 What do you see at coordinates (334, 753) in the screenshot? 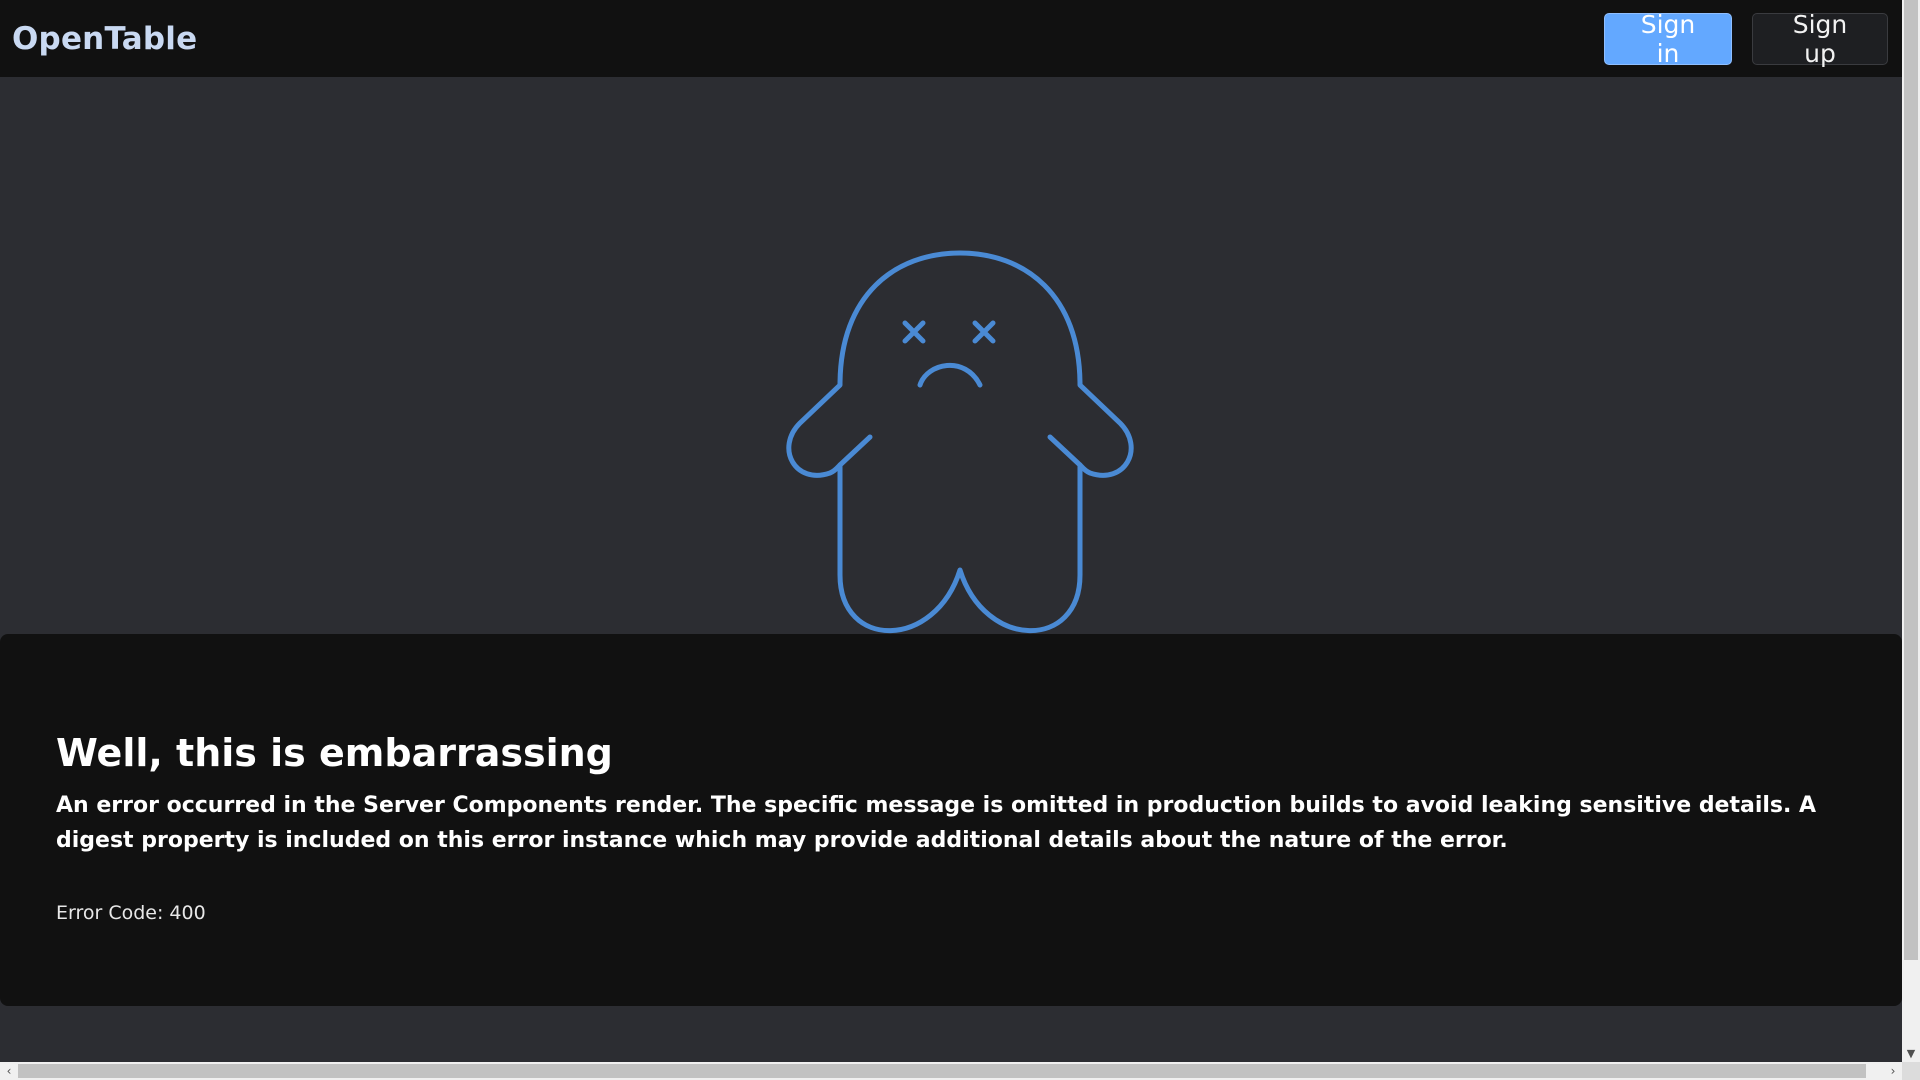
I see `error-title: Well, this is embarrassing` at bounding box center [334, 753].